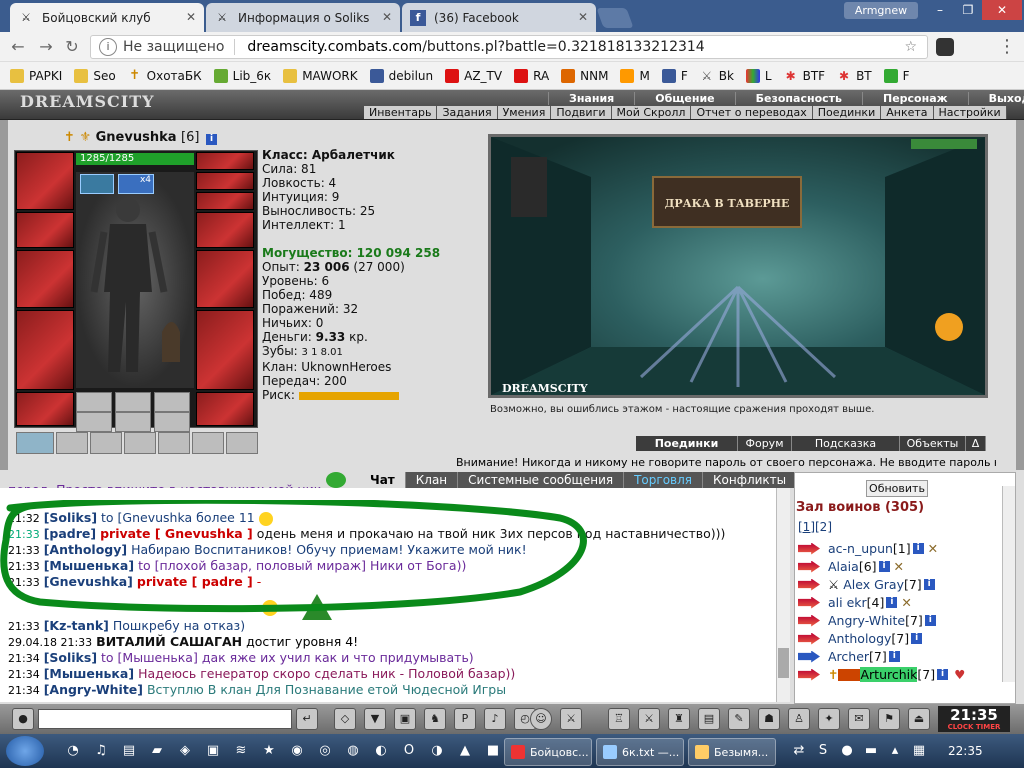 This screenshot has height=768, width=1024. Describe the element at coordinates (881, 674) in the screenshot. I see `player-row: ✝ Arturchik [7] i ♥` at that location.